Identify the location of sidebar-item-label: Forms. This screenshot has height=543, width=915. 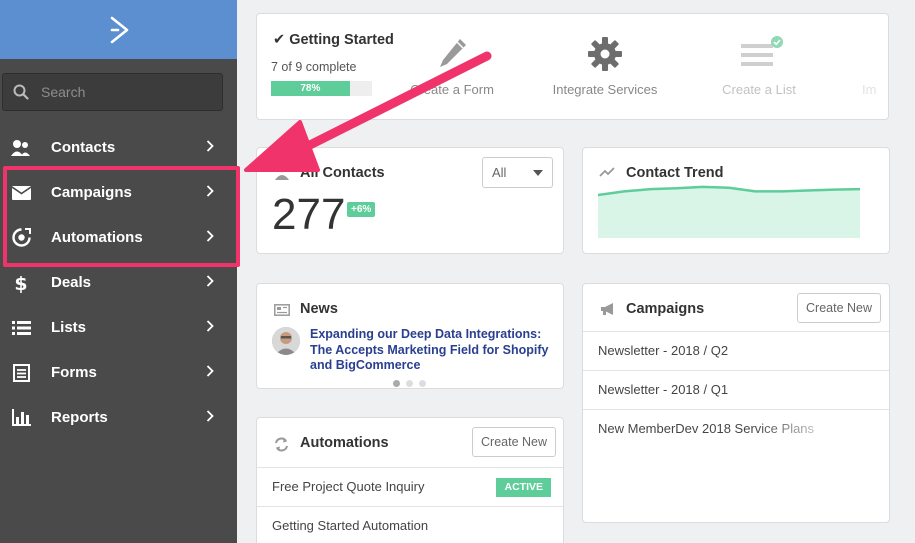
(74, 372).